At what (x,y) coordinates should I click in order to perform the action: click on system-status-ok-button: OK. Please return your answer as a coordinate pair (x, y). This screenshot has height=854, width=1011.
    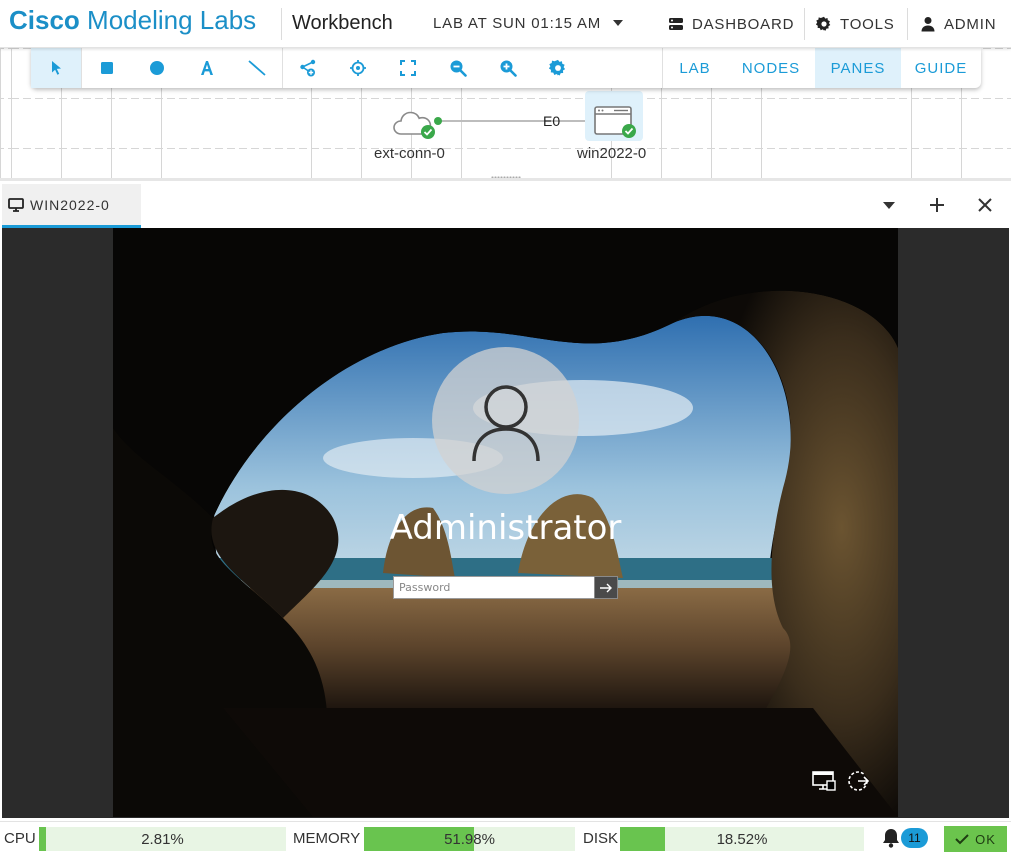
    Looking at the image, I should click on (975, 839).